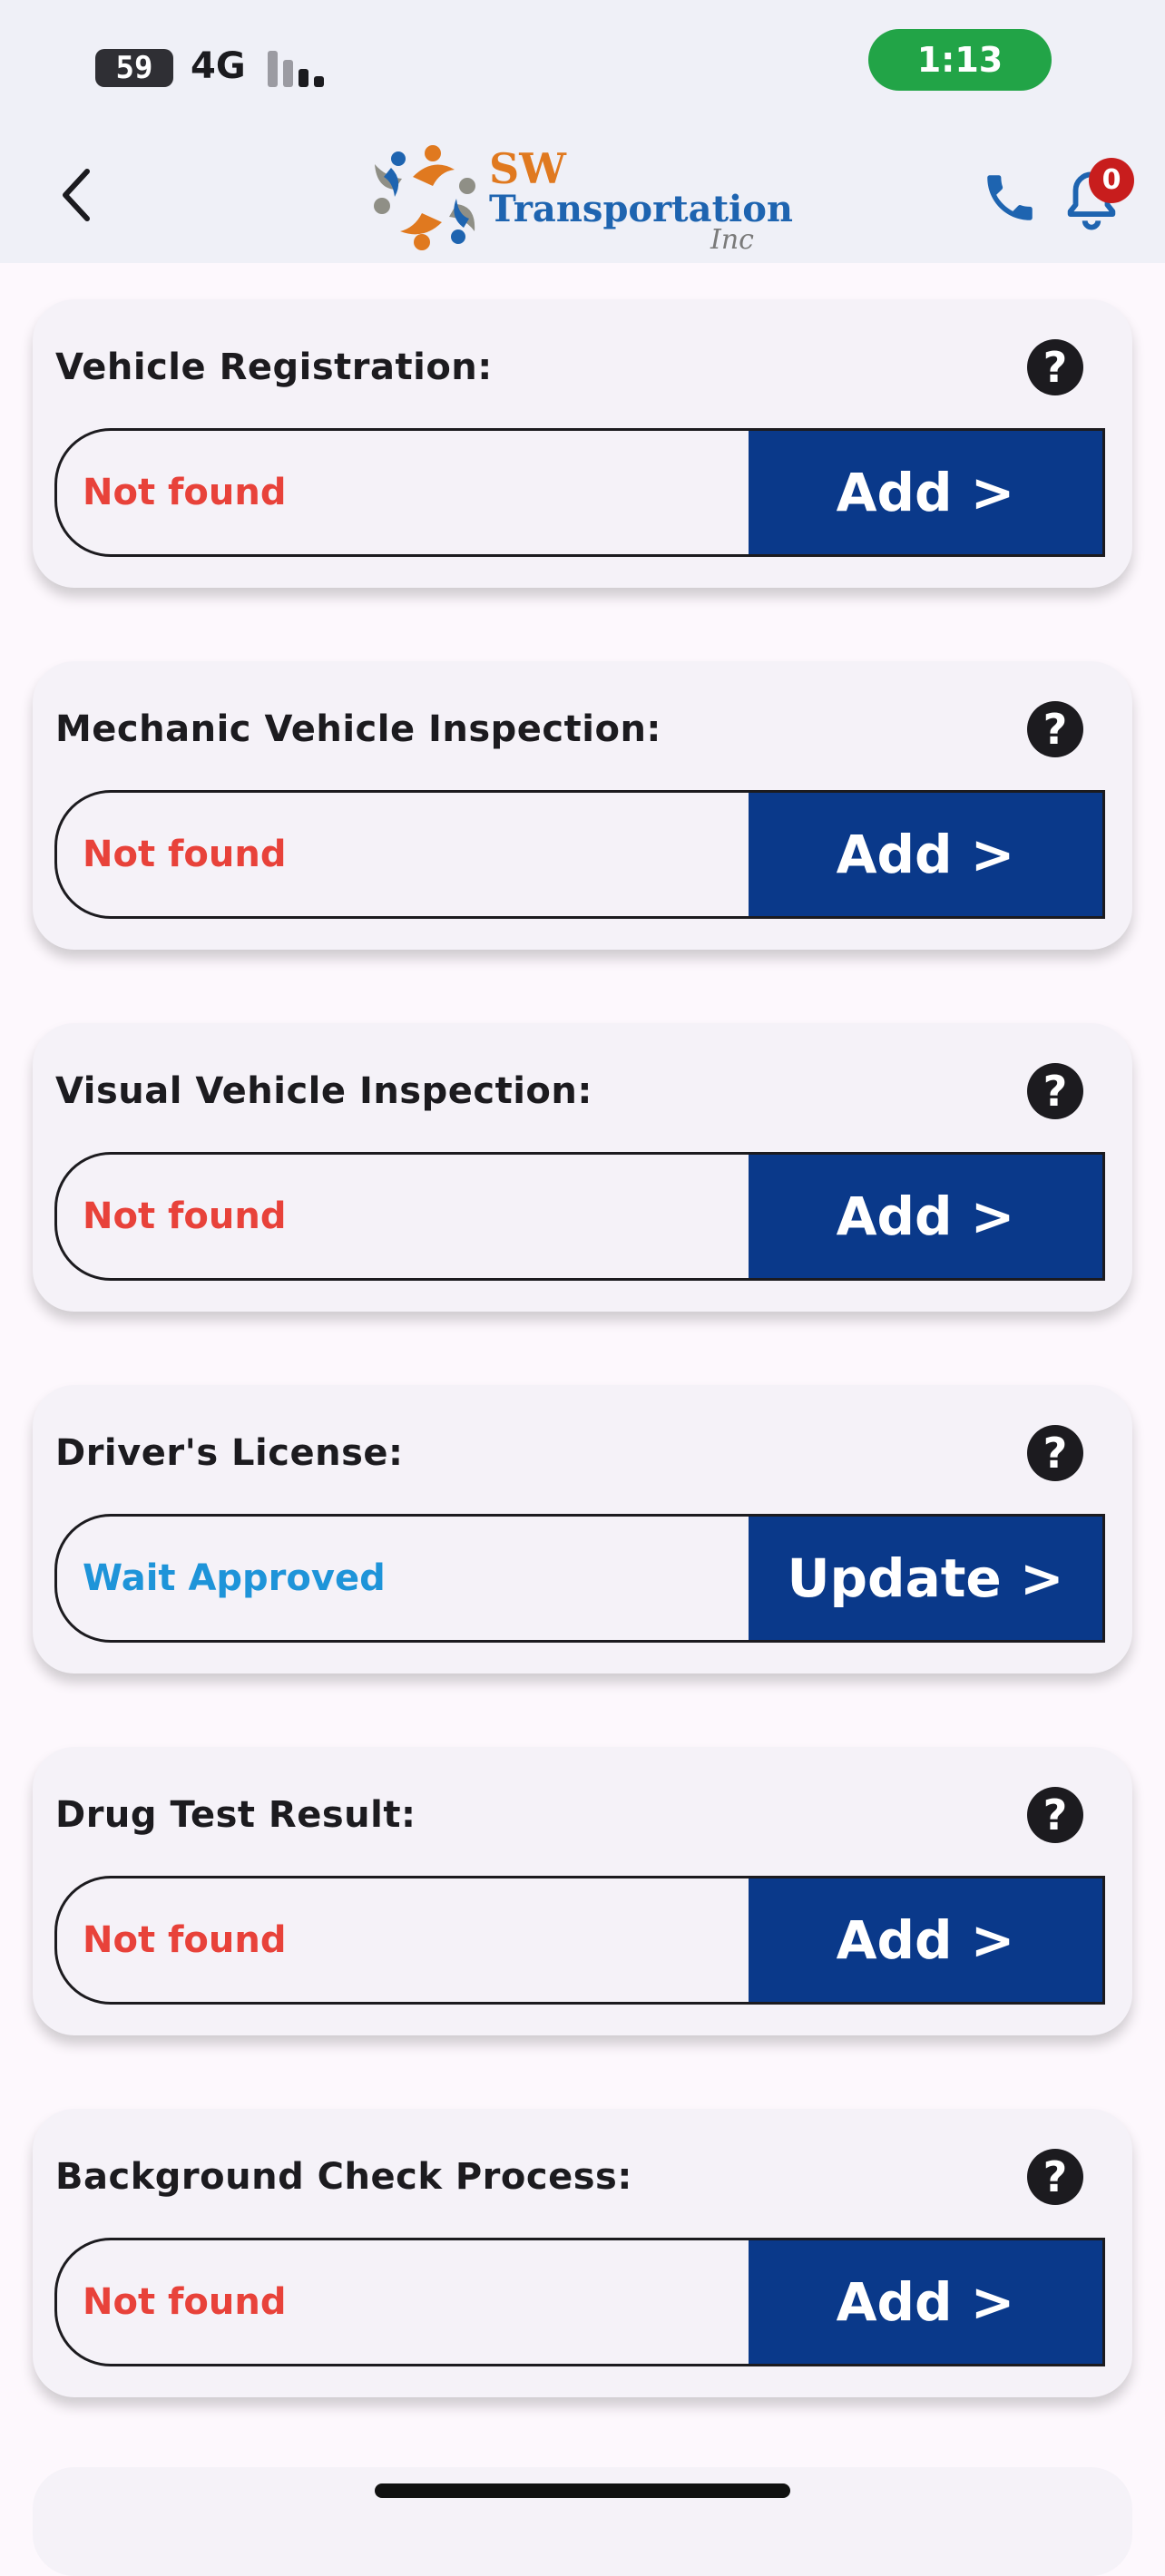  What do you see at coordinates (323, 1091) in the screenshot?
I see `document-title: Visual Vehicle Inspection:` at bounding box center [323, 1091].